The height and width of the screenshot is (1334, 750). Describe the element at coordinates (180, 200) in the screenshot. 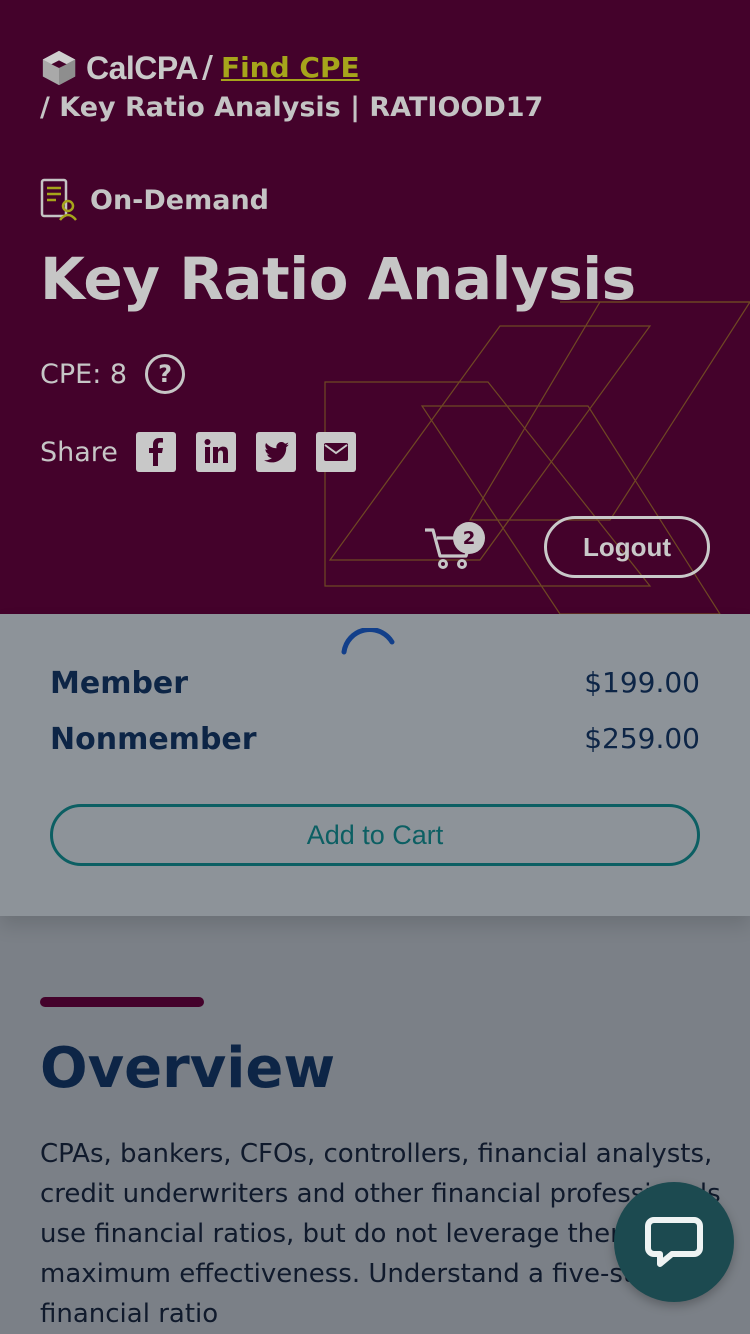

I see `format-label: On-Demand` at that location.